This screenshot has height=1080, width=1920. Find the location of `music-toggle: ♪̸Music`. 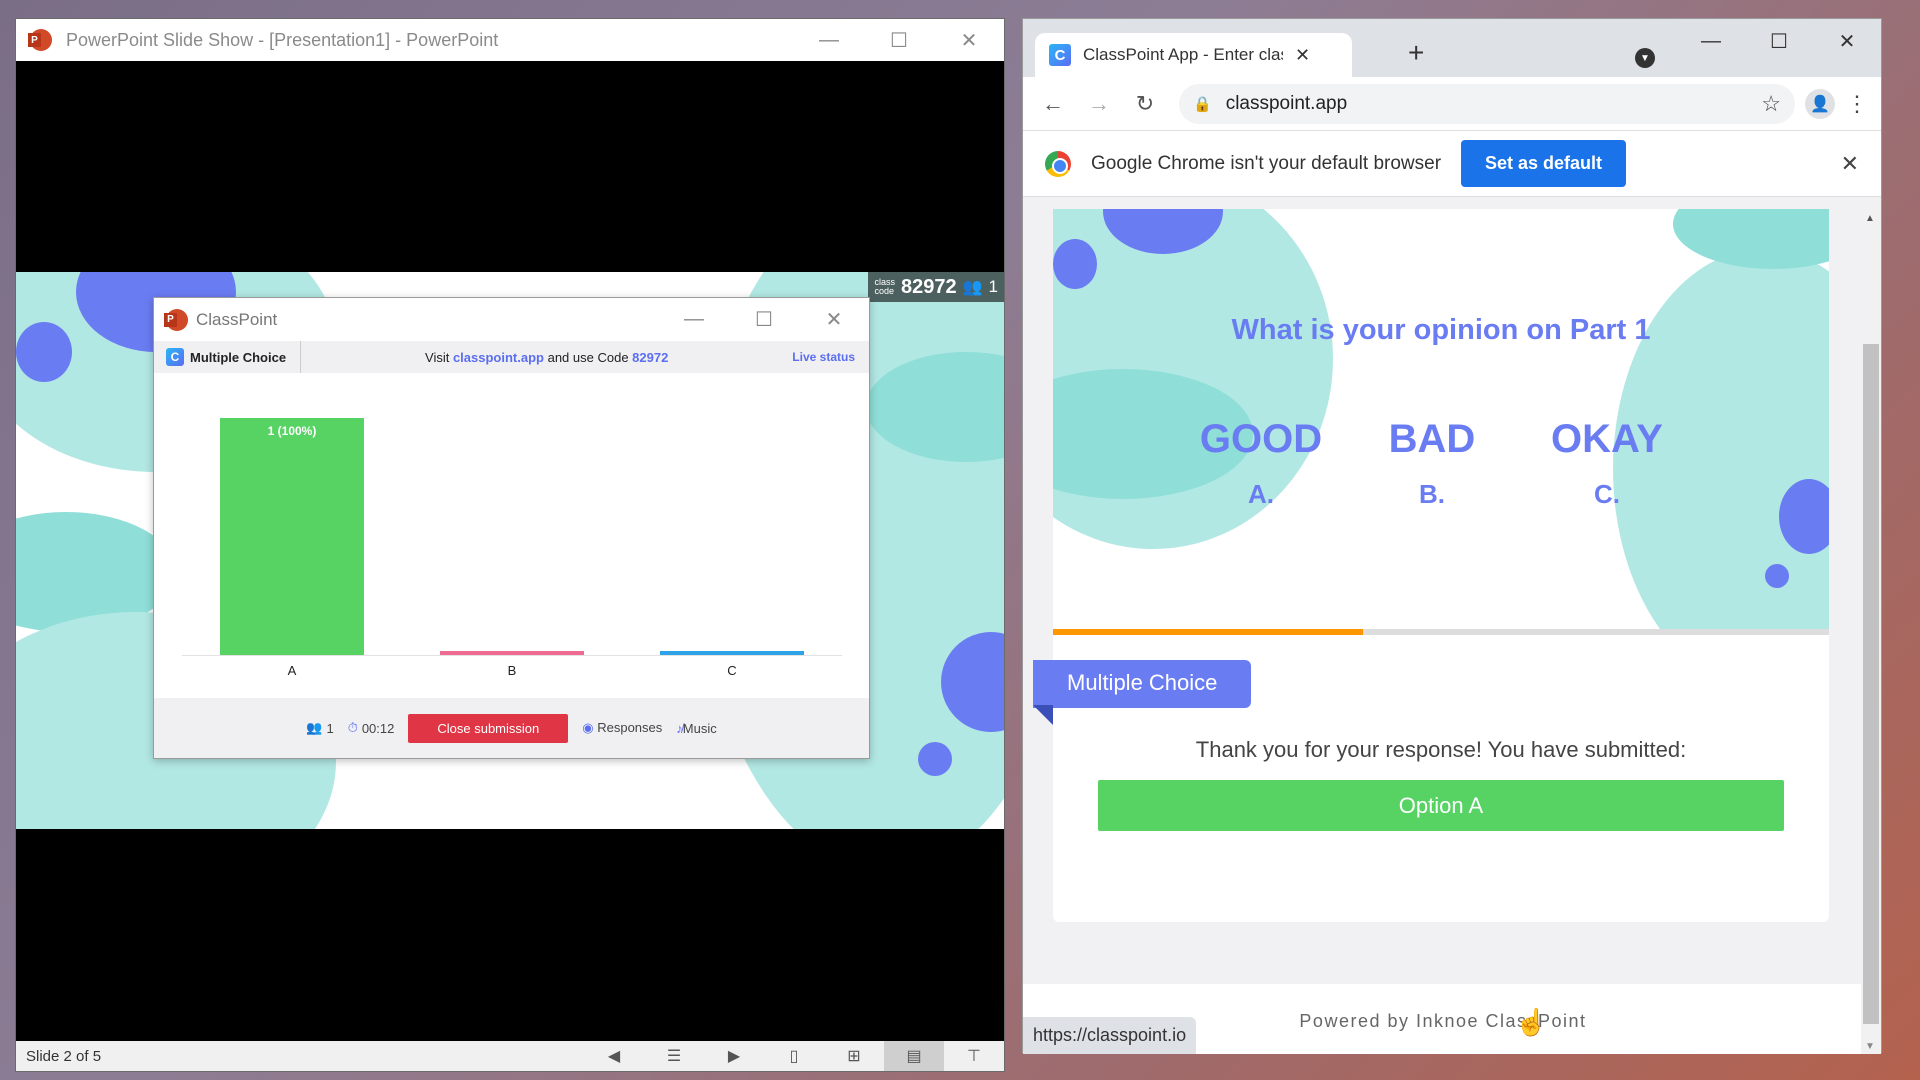

music-toggle: ♪̸Music is located at coordinates (696, 728).